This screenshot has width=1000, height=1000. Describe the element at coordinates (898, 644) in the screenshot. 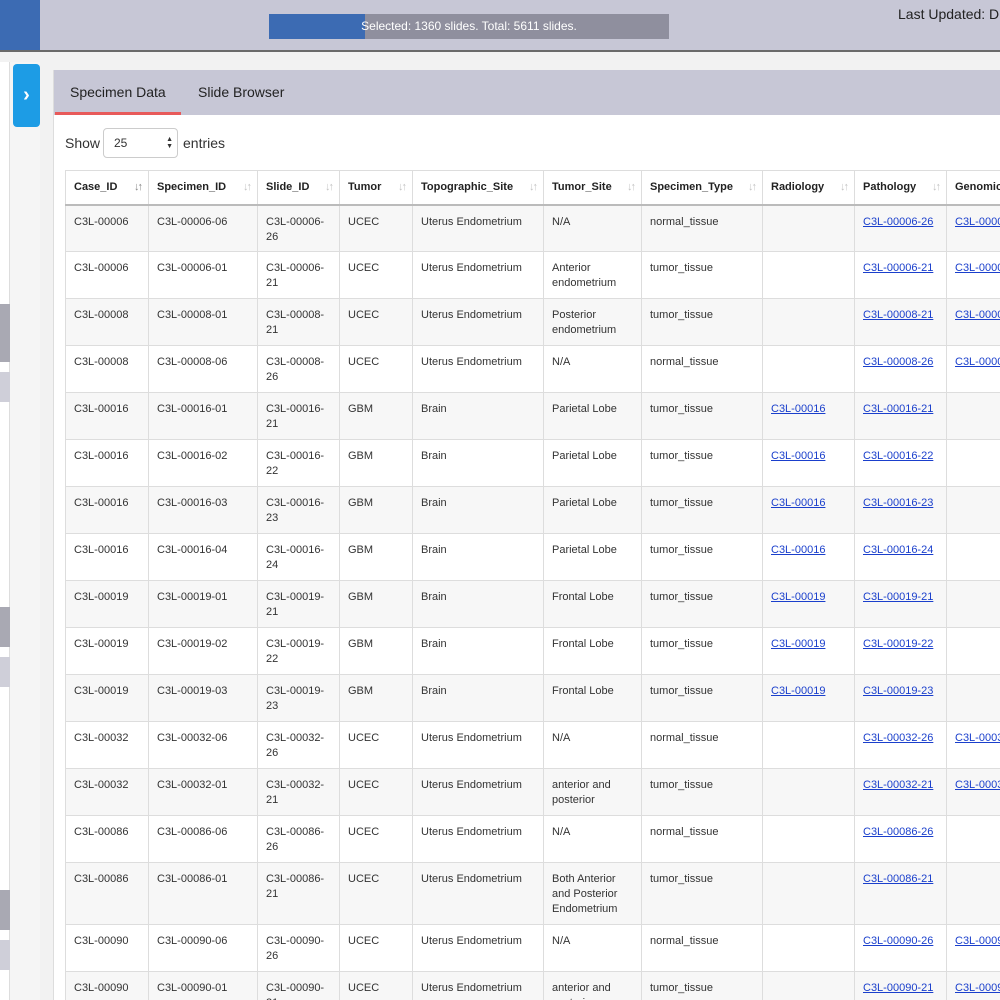

I see `pathology-link: C3L-00019-22` at that location.